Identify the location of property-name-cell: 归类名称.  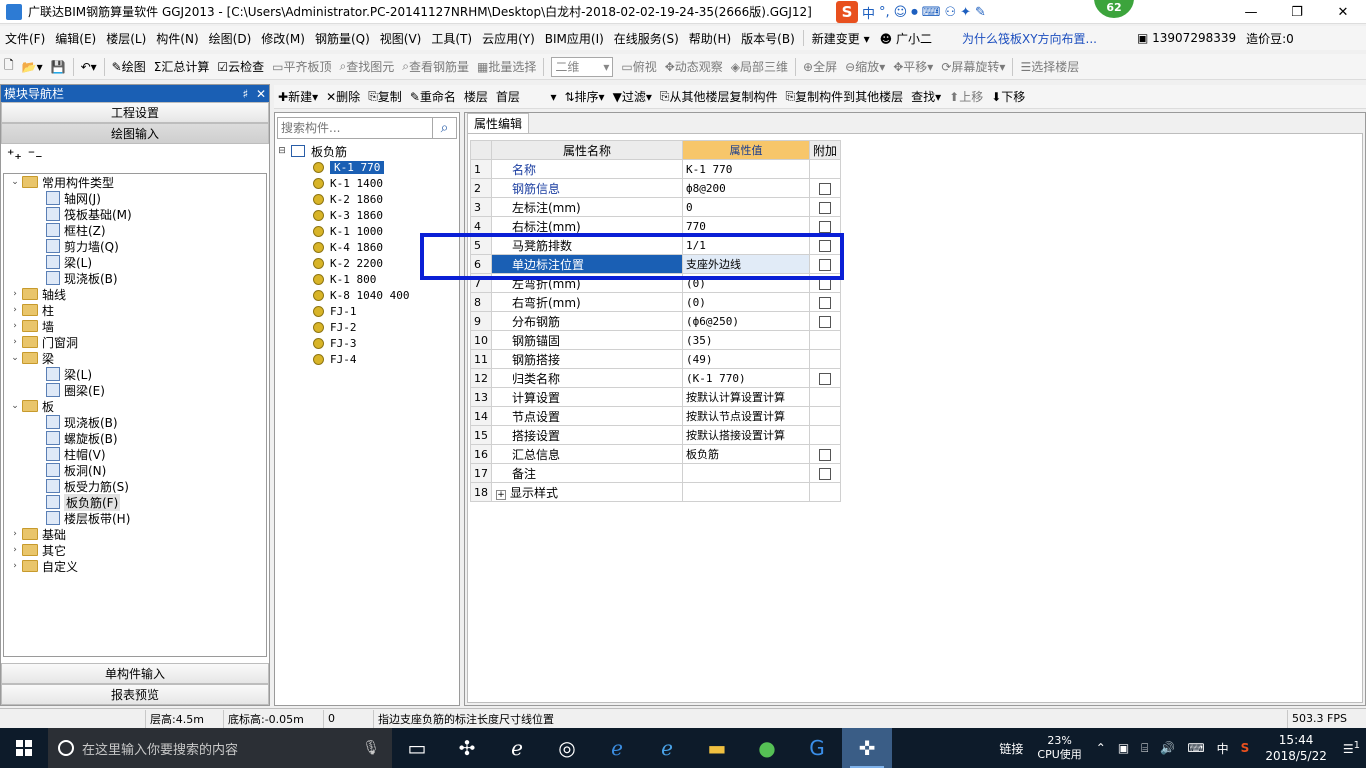
(587, 378).